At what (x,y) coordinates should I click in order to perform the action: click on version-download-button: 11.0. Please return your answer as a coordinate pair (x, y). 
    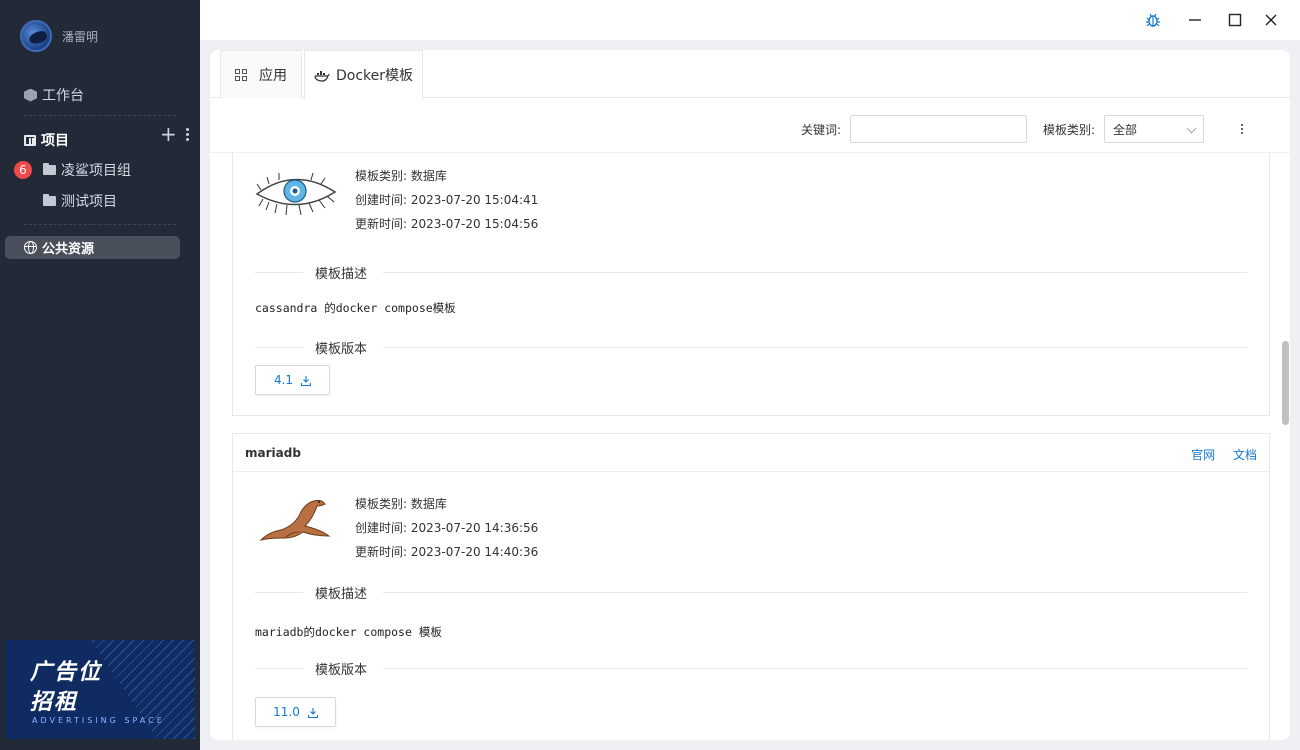
    Looking at the image, I should click on (295, 712).